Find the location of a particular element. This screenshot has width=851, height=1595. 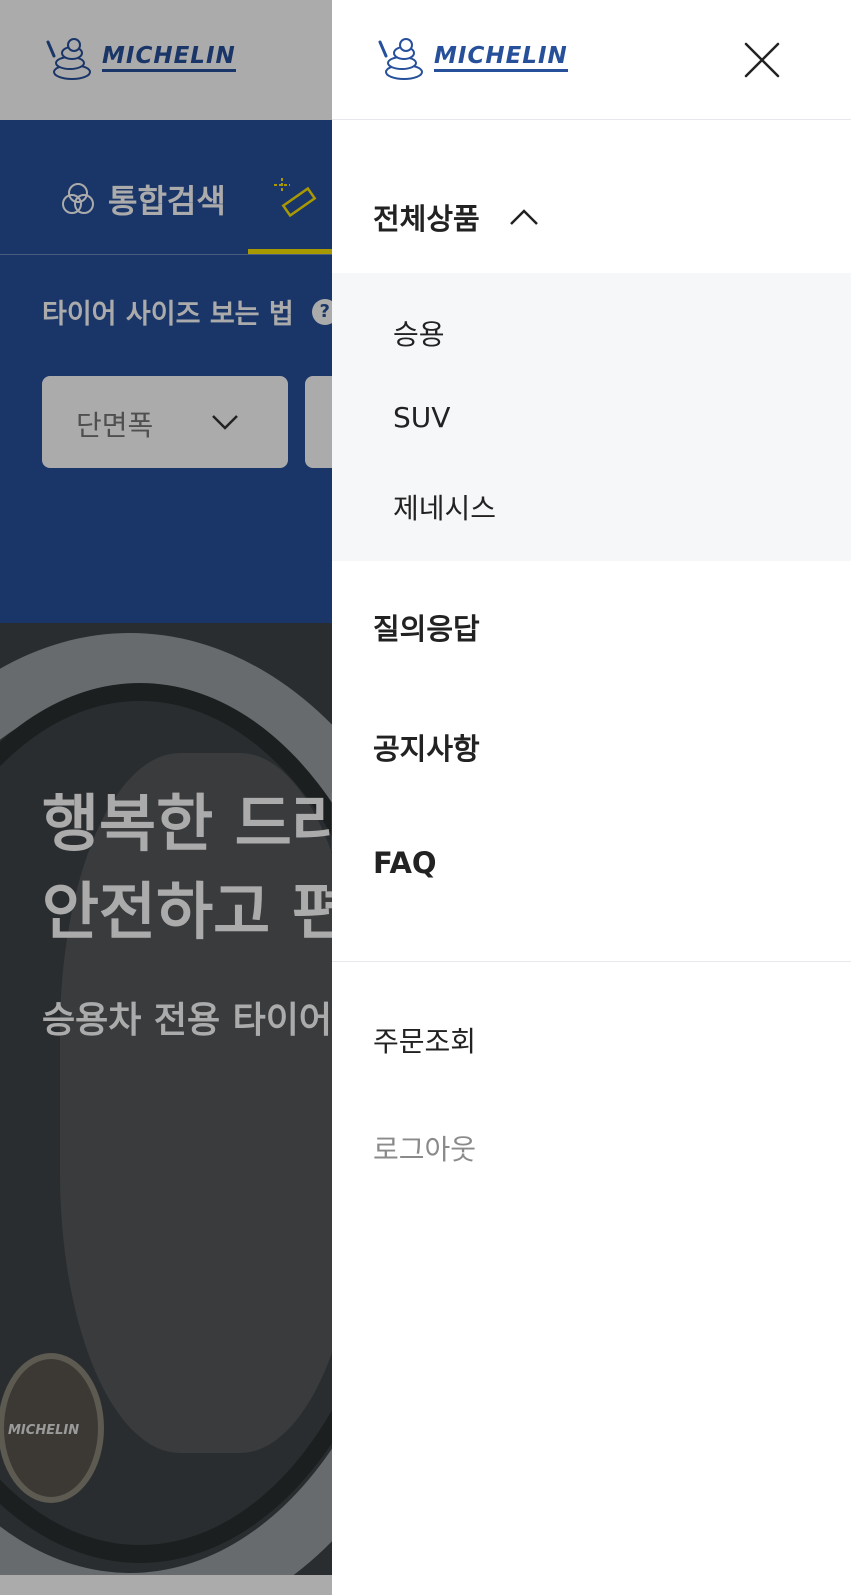

menu-all-products: 전체상품 is located at coordinates (456, 217).